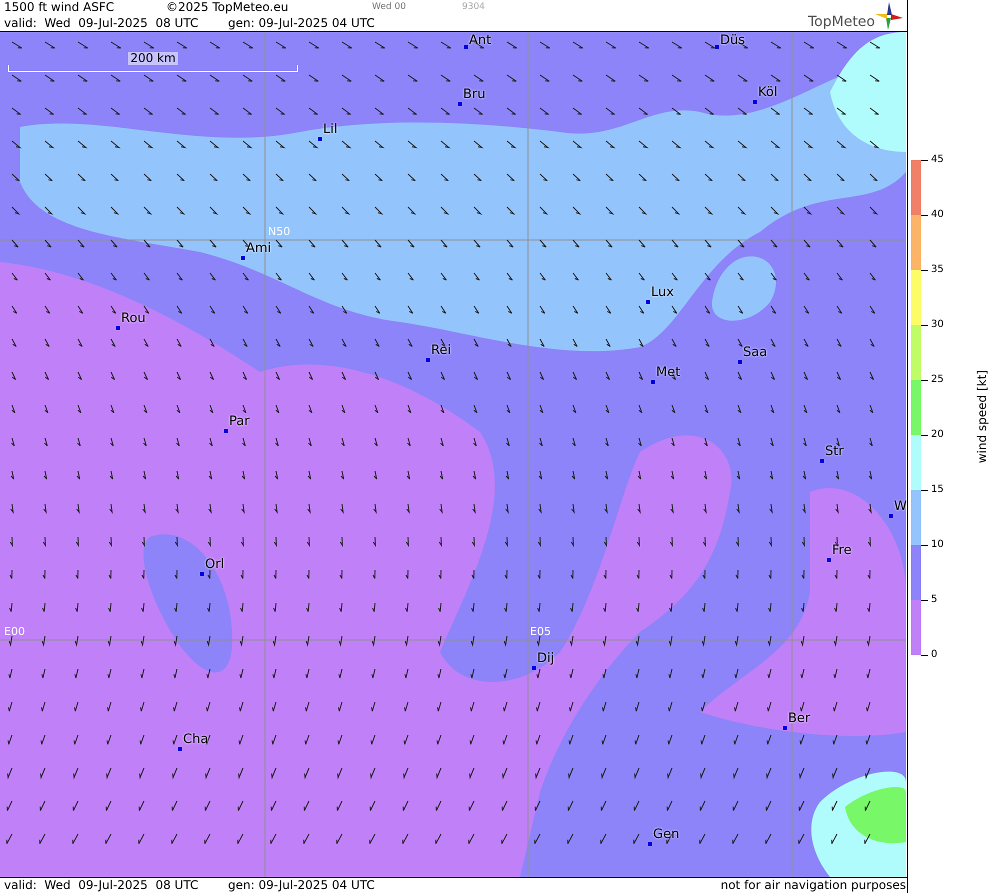  What do you see at coordinates (799, 718) in the screenshot?
I see `city-label: Ber` at bounding box center [799, 718].